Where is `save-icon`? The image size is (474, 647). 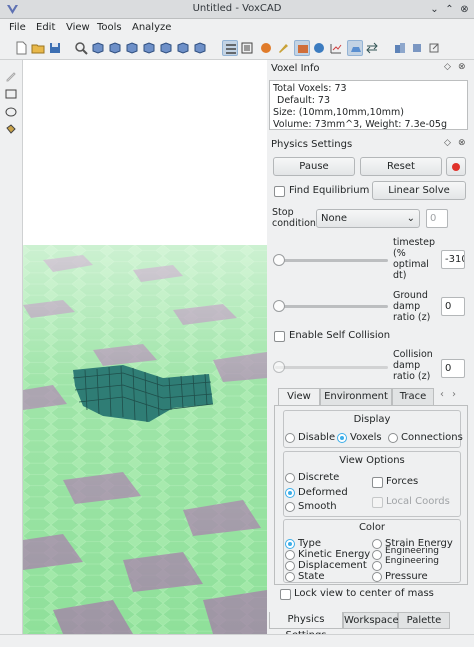 save-icon is located at coordinates (55, 48).